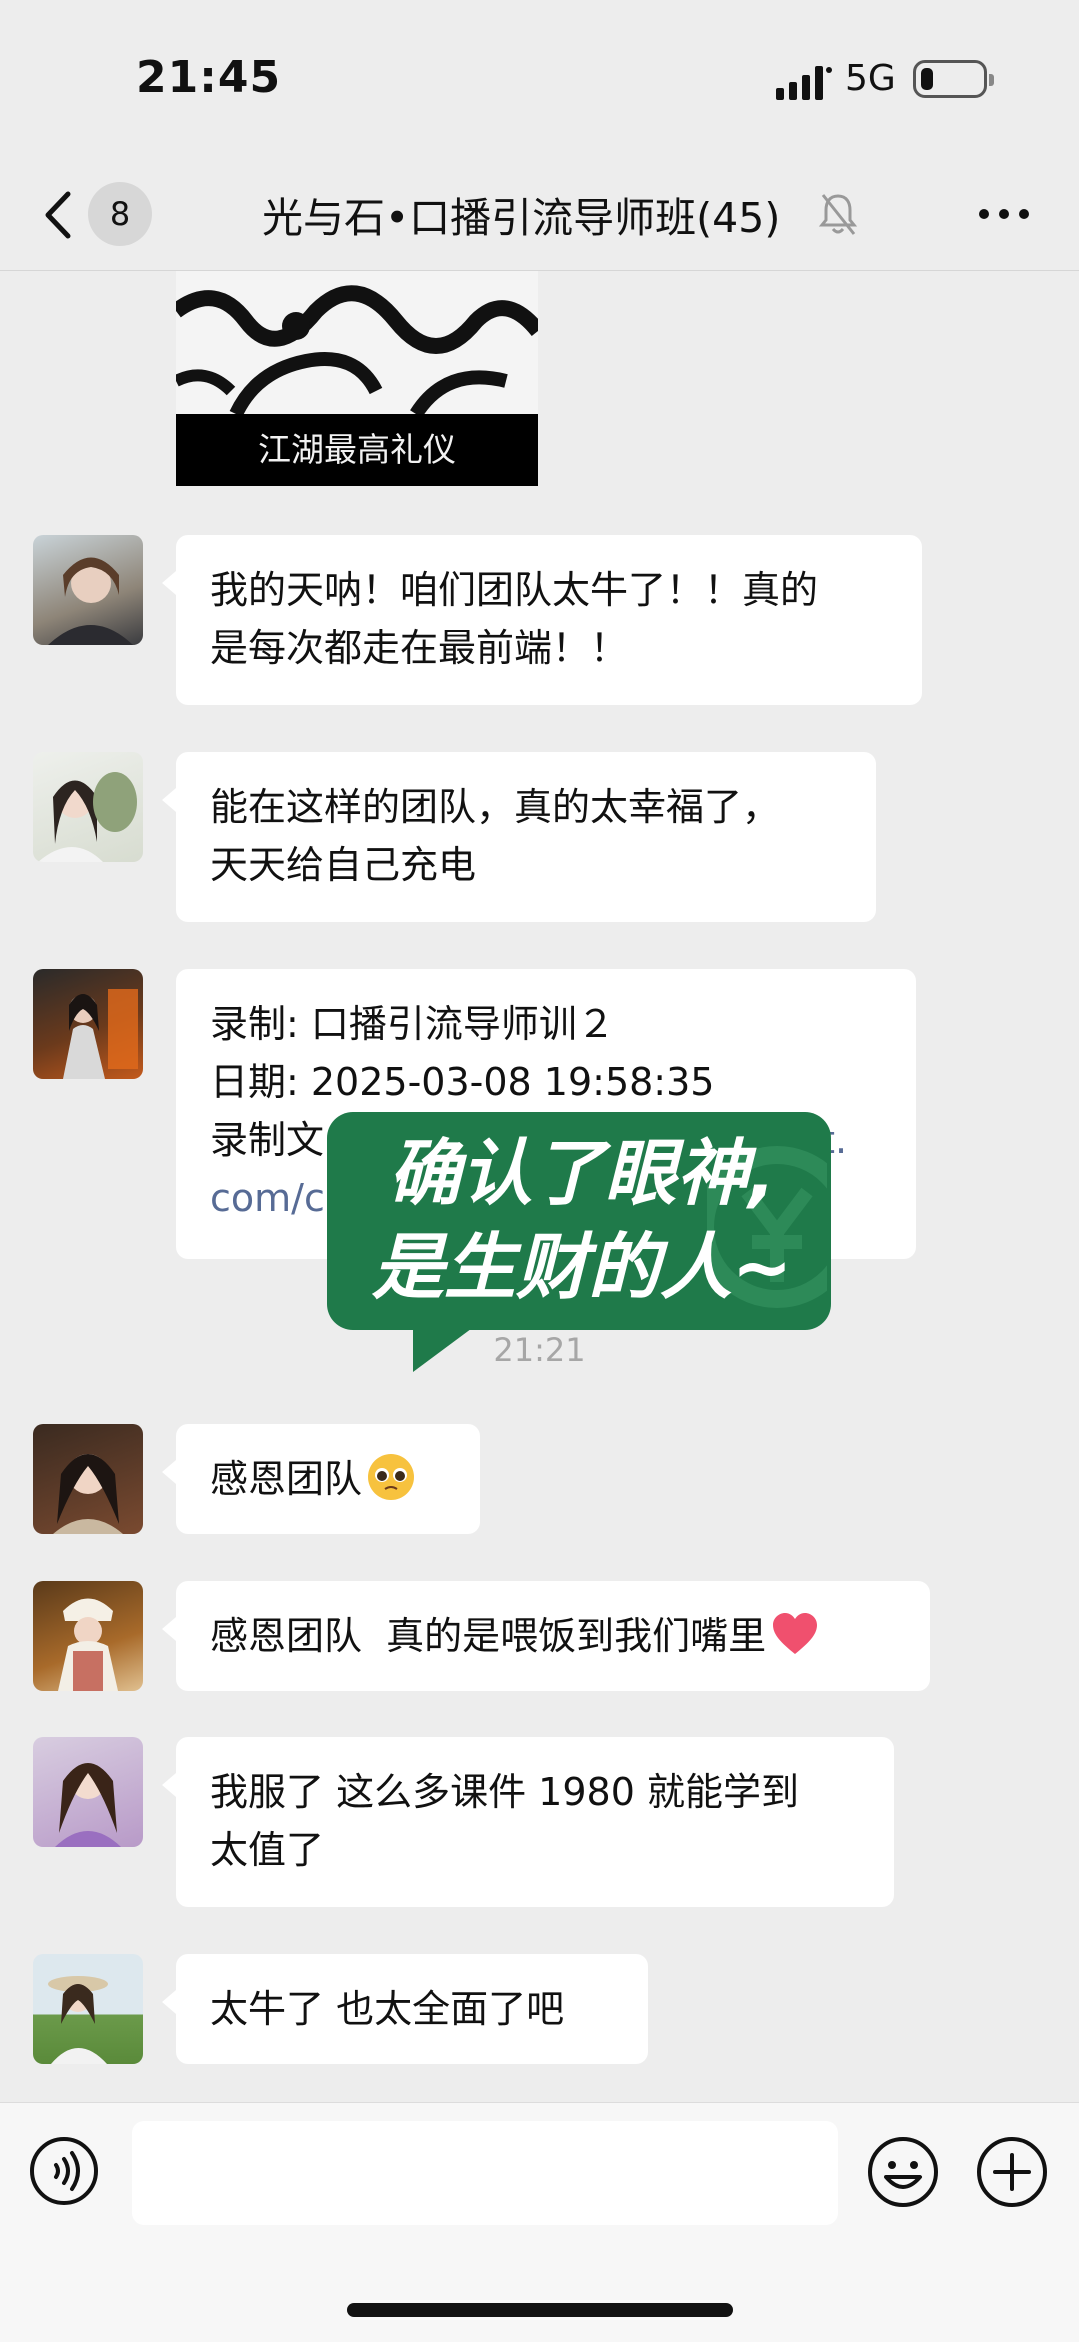 The width and height of the screenshot is (1079, 2342). Describe the element at coordinates (870, 78) in the screenshot. I see `network-label: 5G` at that location.